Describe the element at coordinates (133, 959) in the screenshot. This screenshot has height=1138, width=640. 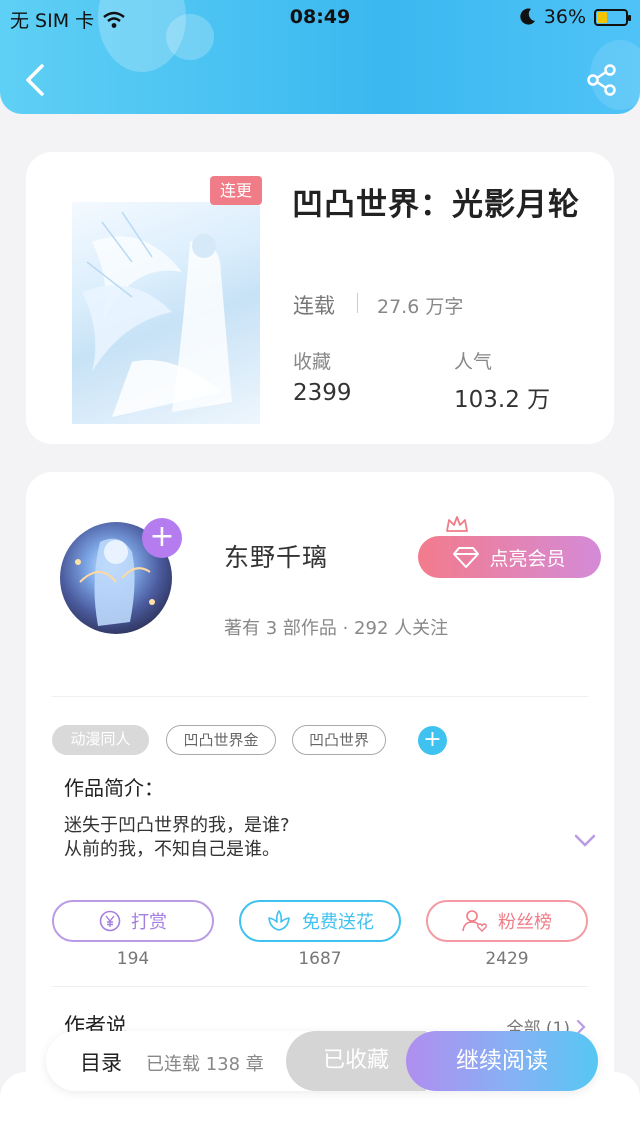
I see `reward-count: 194` at that location.